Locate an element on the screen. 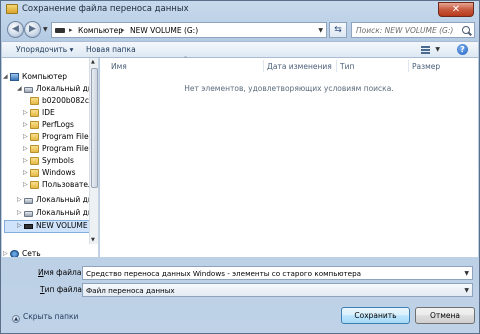  column-header-date: Дата изменения is located at coordinates (299, 66).